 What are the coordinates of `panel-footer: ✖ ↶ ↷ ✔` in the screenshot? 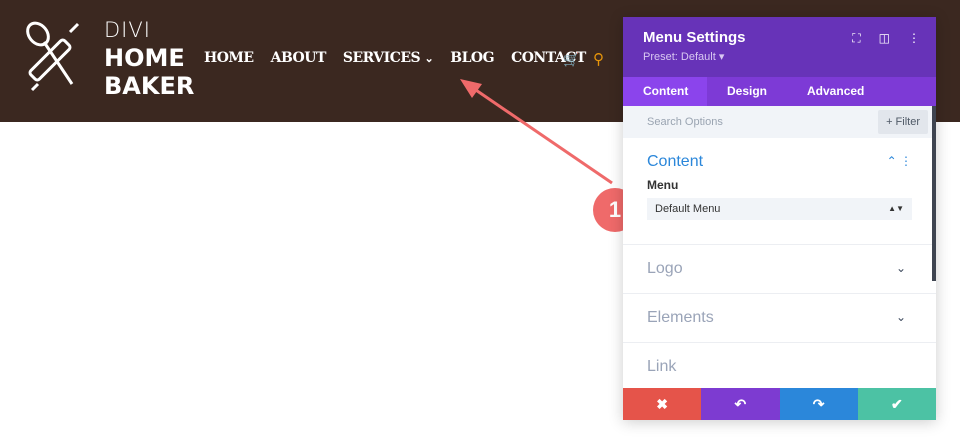 It's located at (779, 404).